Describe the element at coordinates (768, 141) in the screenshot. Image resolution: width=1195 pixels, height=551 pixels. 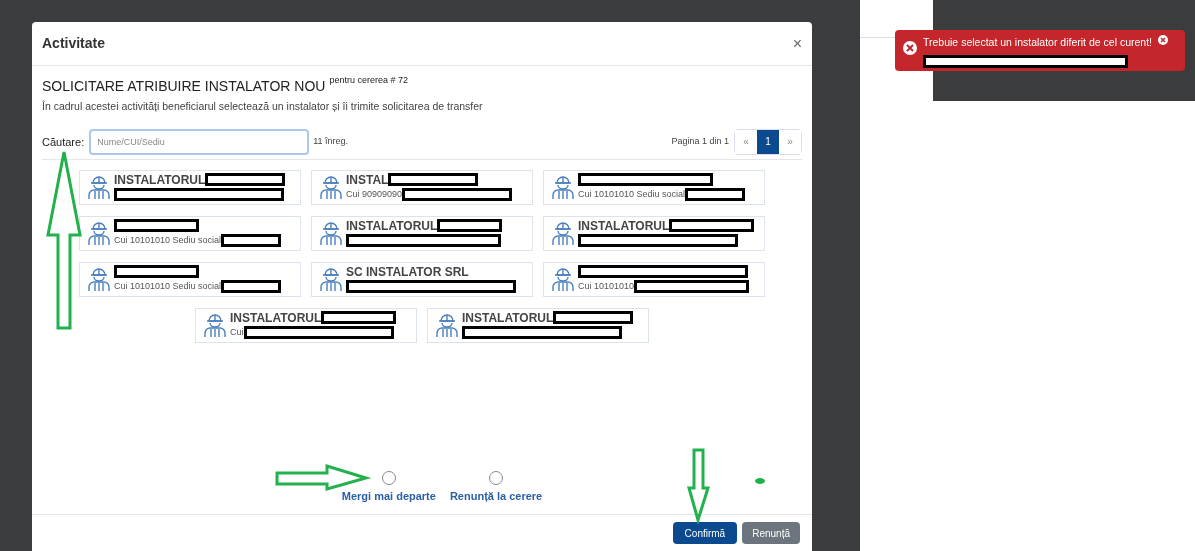
I see `page-button: 1` at that location.